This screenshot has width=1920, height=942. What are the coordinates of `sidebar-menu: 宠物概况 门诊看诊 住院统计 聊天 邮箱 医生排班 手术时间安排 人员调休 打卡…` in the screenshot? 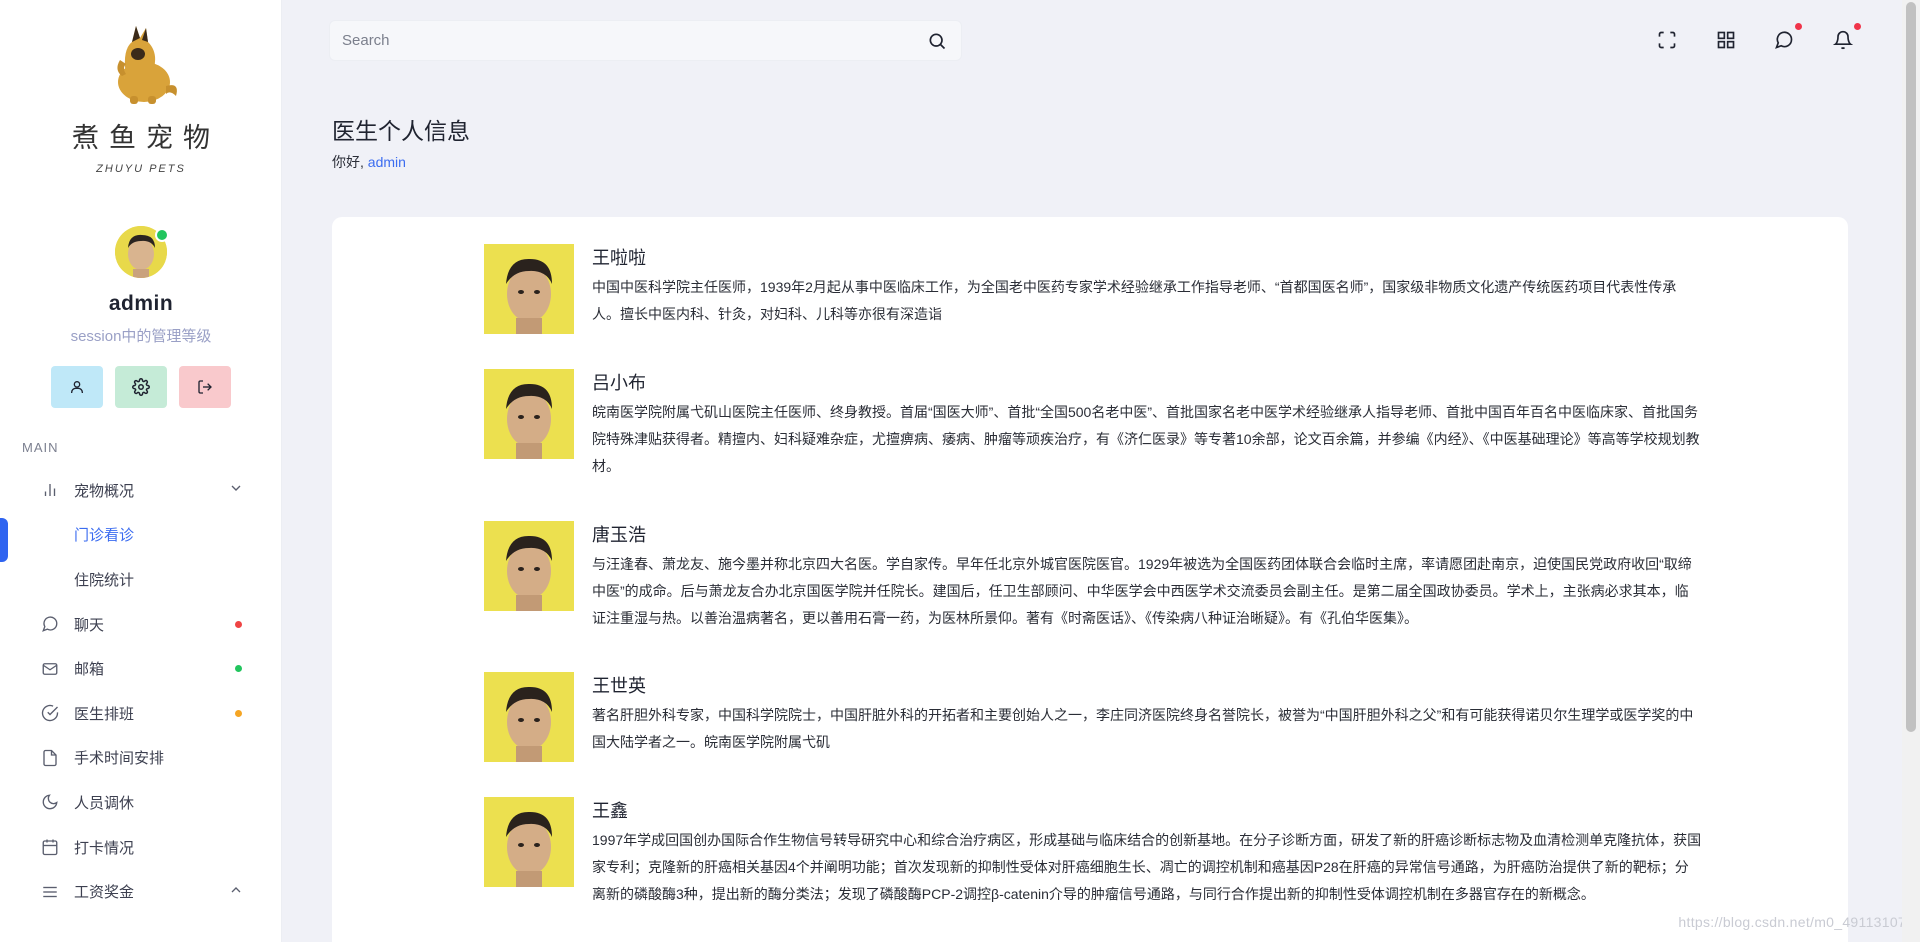 It's located at (141, 691).